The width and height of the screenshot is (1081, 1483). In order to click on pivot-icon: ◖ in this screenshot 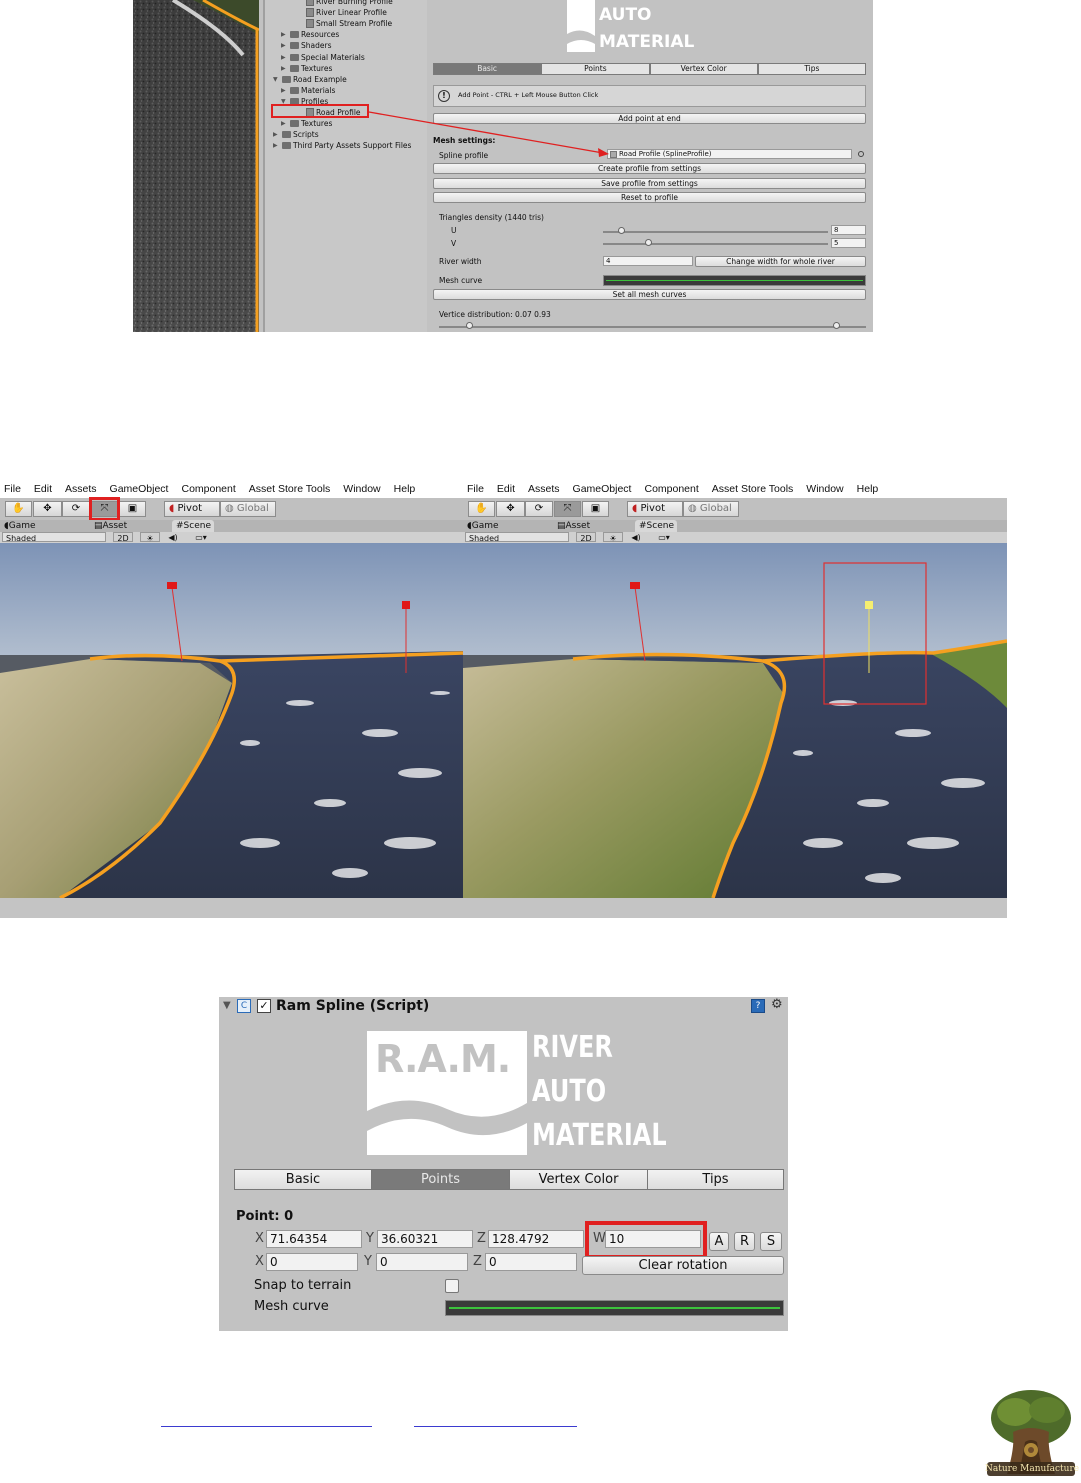, I will do `click(635, 508)`.